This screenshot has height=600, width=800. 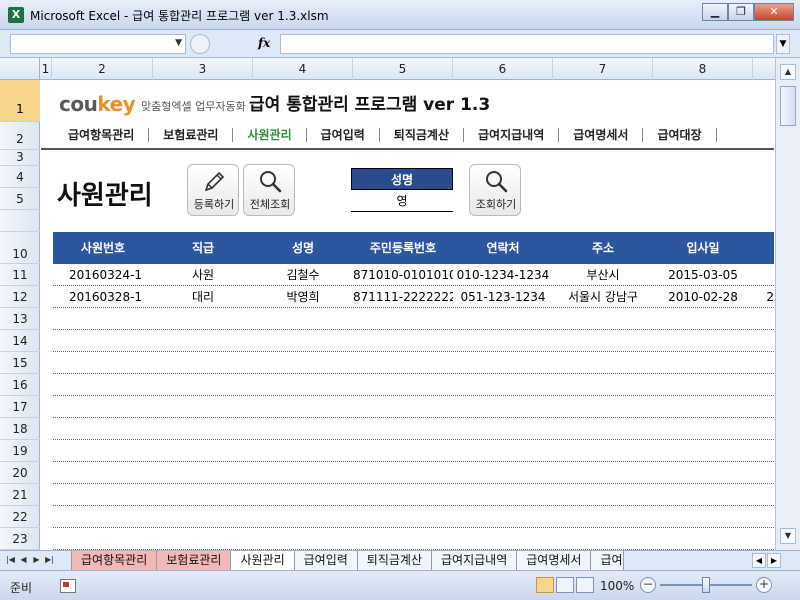 What do you see at coordinates (20, 363) in the screenshot?
I see `row-header: 15` at bounding box center [20, 363].